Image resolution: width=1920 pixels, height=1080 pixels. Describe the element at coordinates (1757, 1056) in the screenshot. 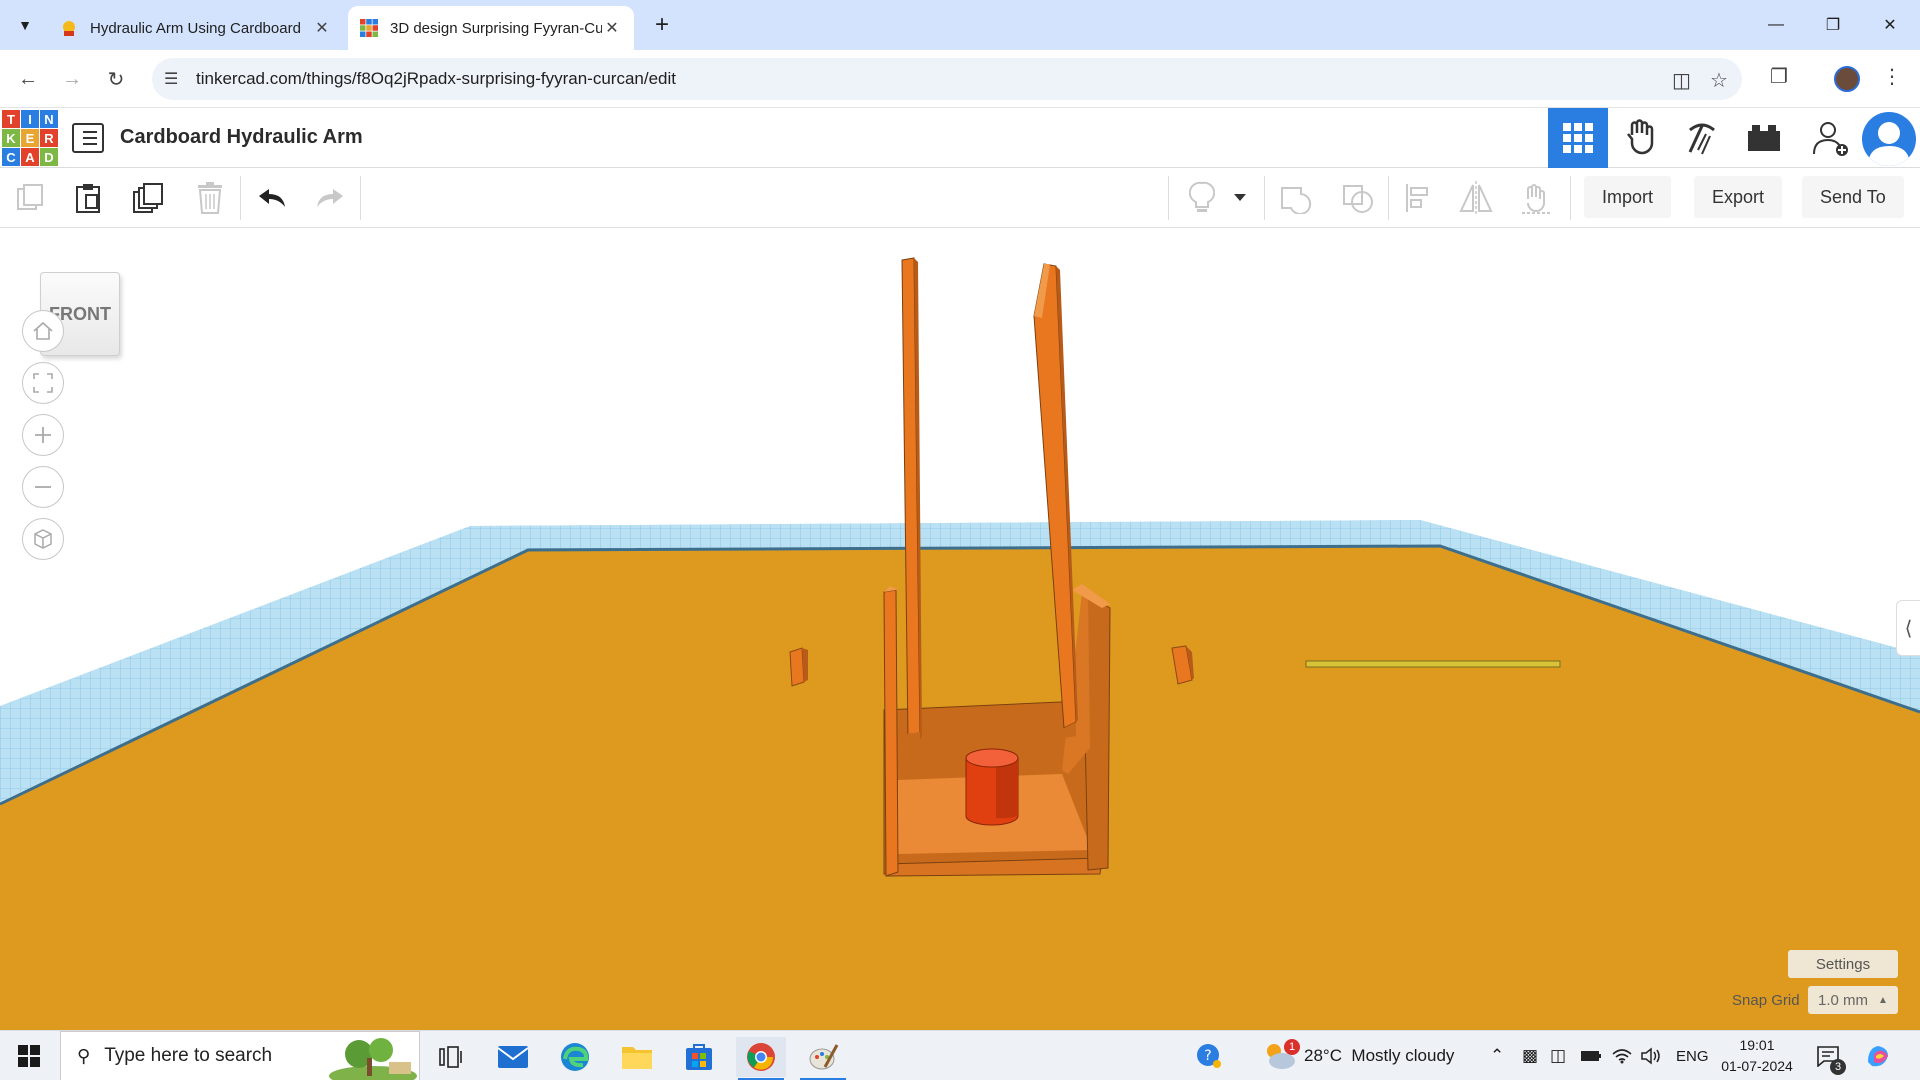

I see `taskbar-clock: 19:01 01-07-2024` at that location.